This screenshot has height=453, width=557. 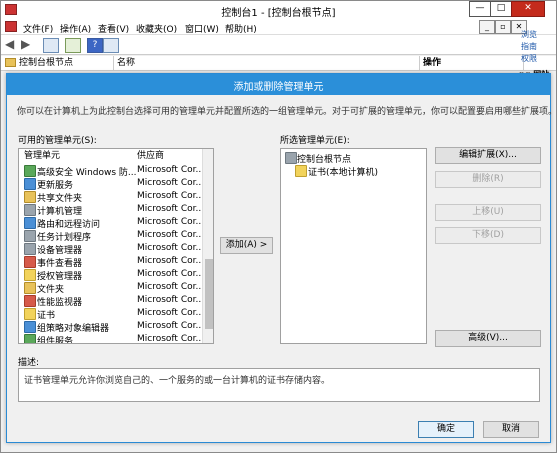 I want to click on menu-file: 文件(F), so click(x=38, y=28).